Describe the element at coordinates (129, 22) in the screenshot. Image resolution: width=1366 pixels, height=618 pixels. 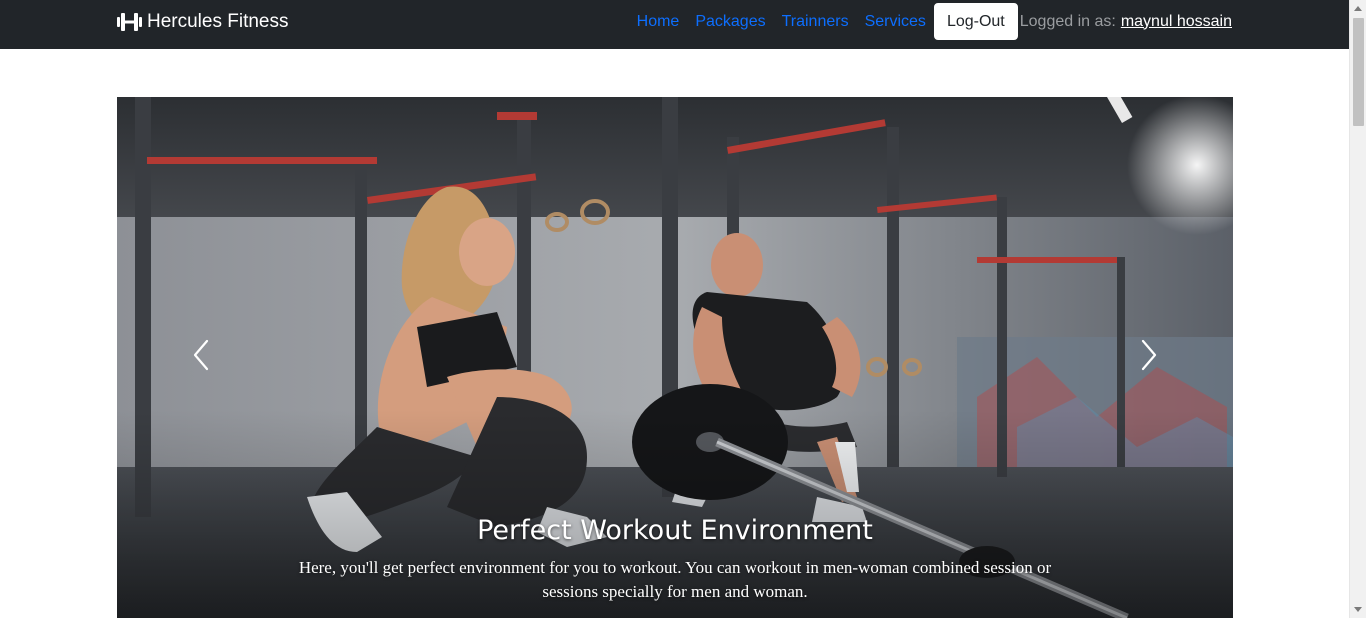
I see `dumbbell-icon` at that location.